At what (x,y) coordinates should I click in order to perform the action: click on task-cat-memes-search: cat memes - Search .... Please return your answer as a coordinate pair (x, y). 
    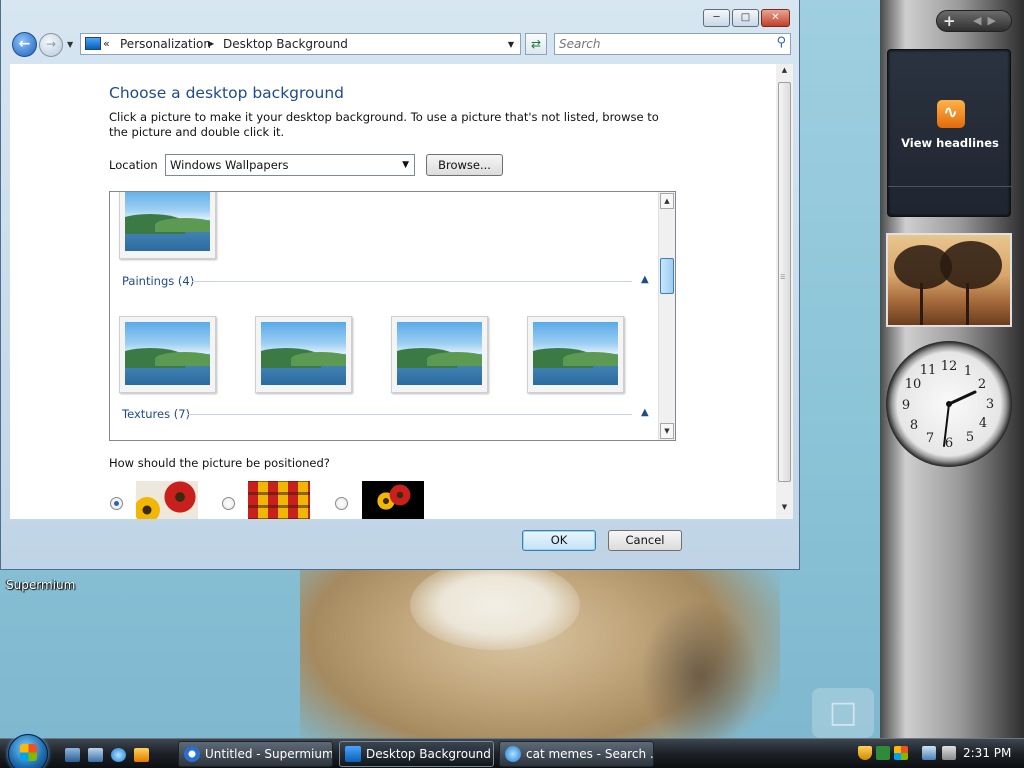
    Looking at the image, I should click on (576, 754).